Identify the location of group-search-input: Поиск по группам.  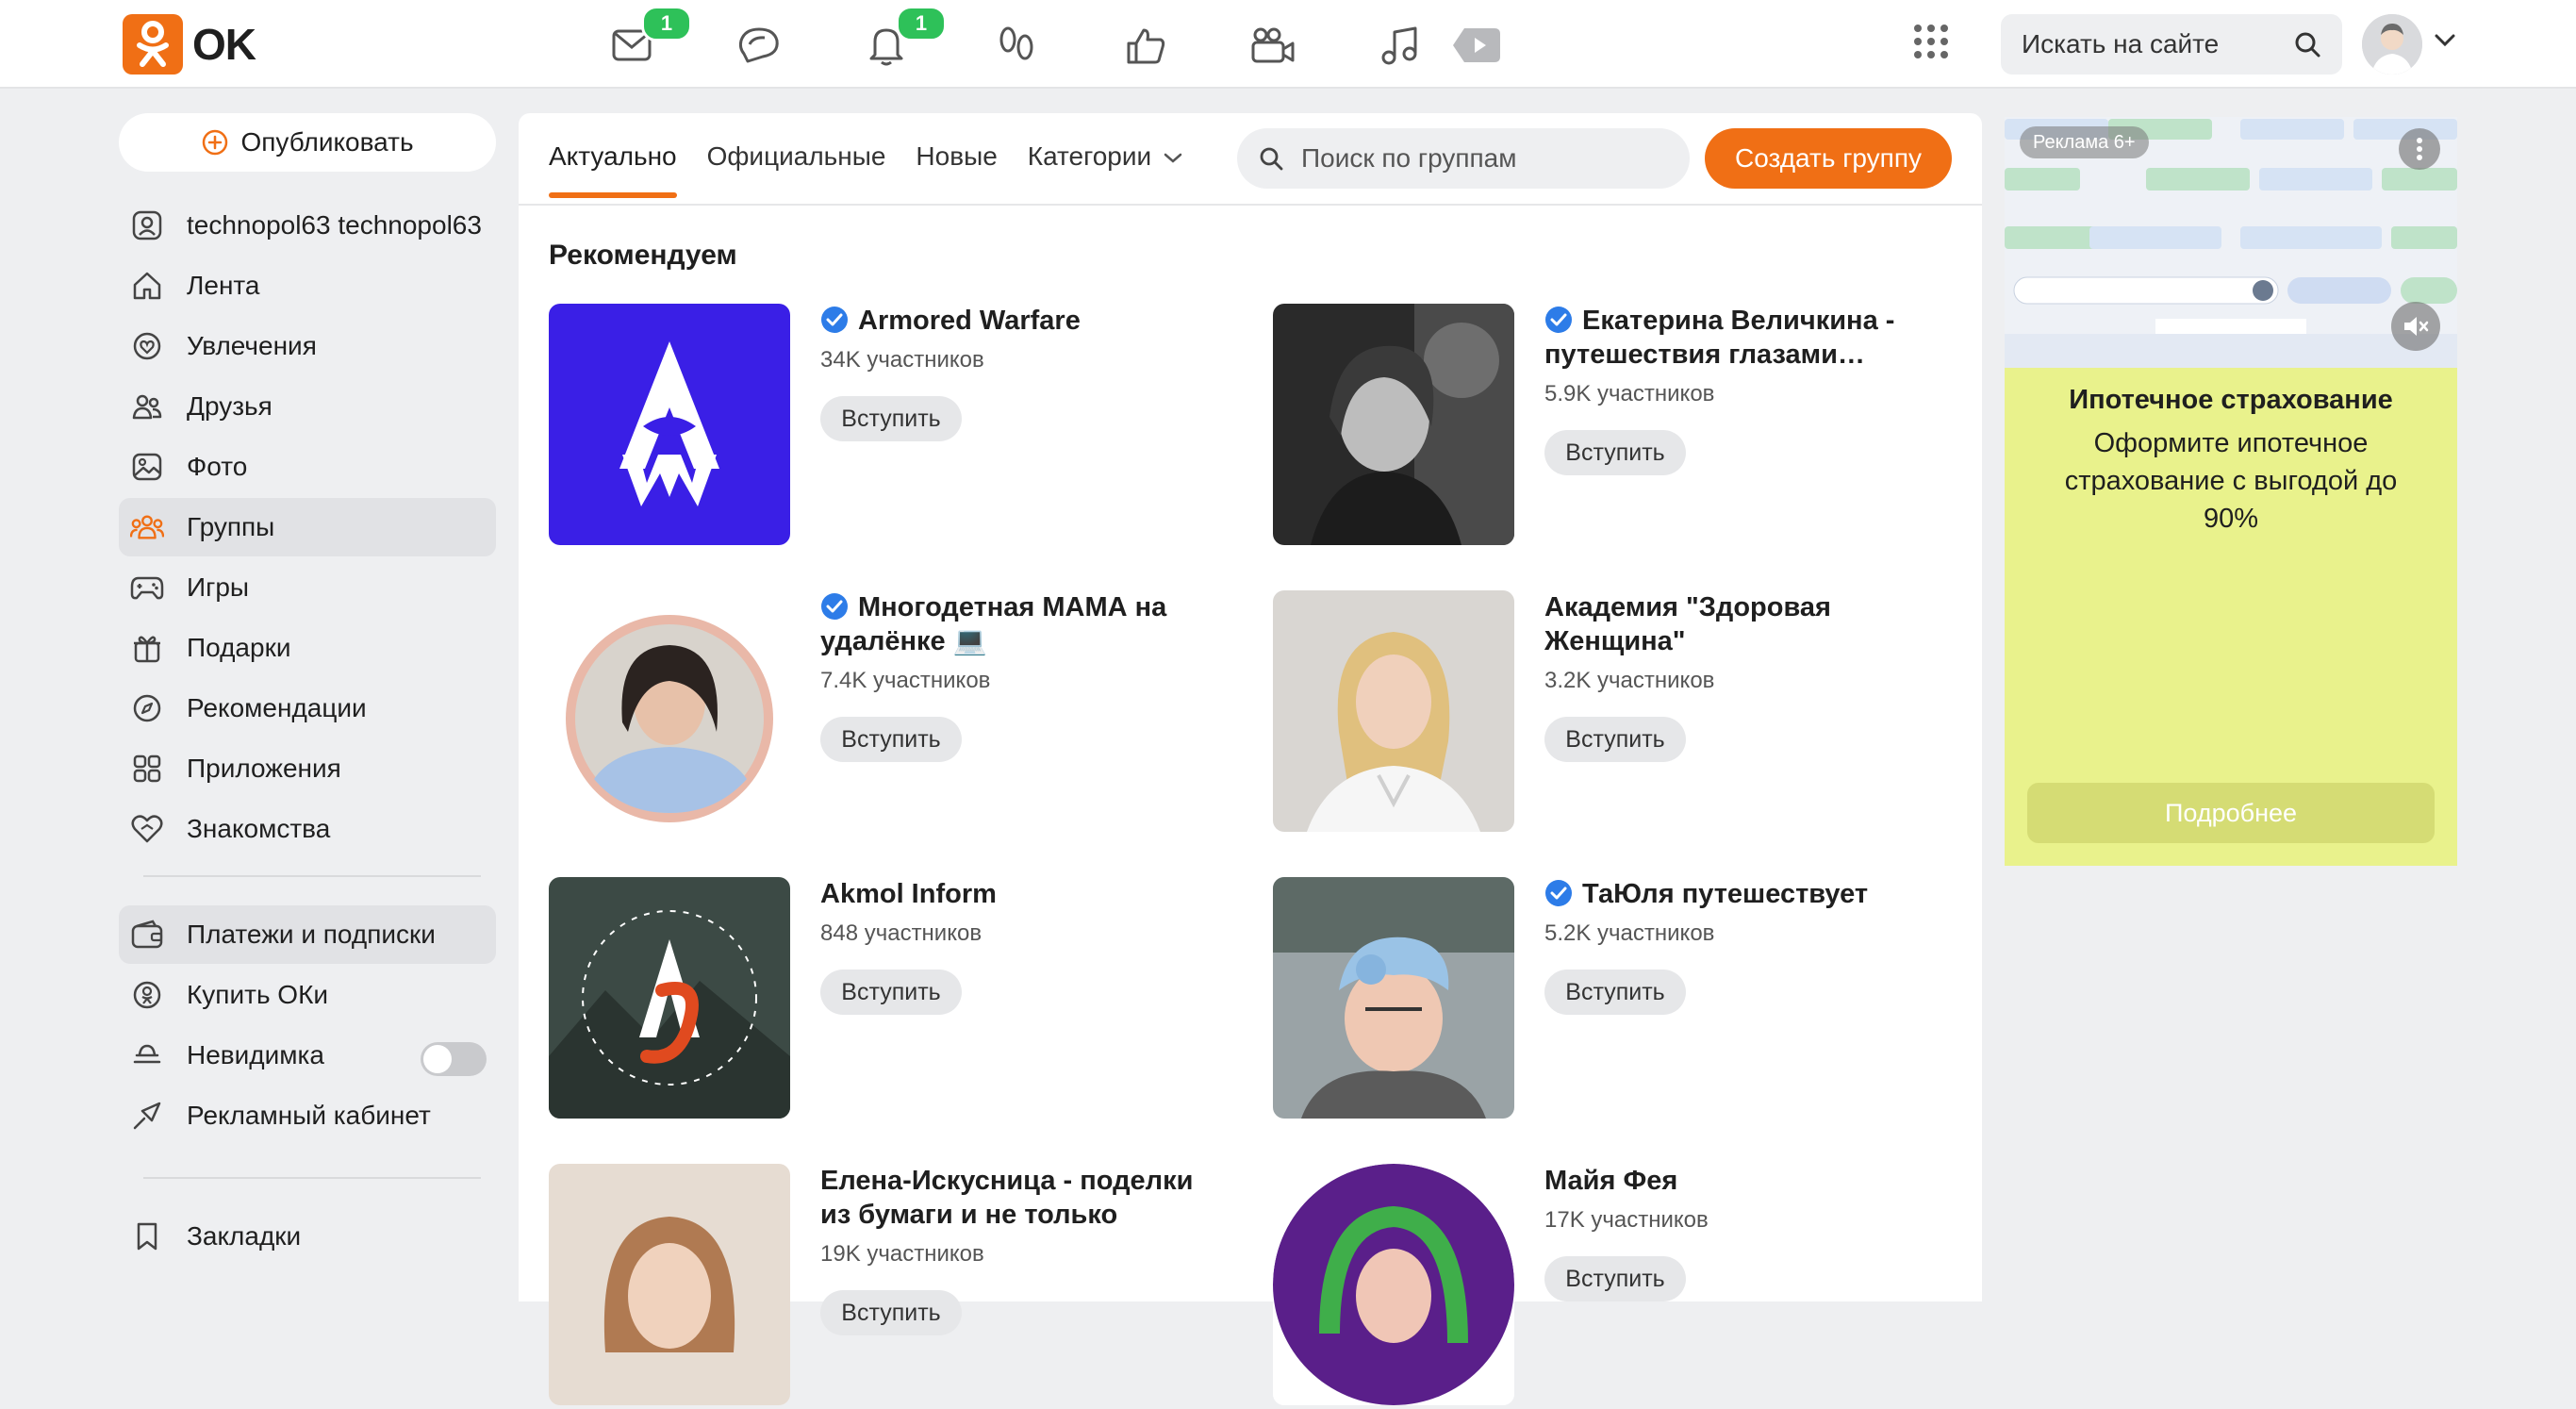
(1463, 158).